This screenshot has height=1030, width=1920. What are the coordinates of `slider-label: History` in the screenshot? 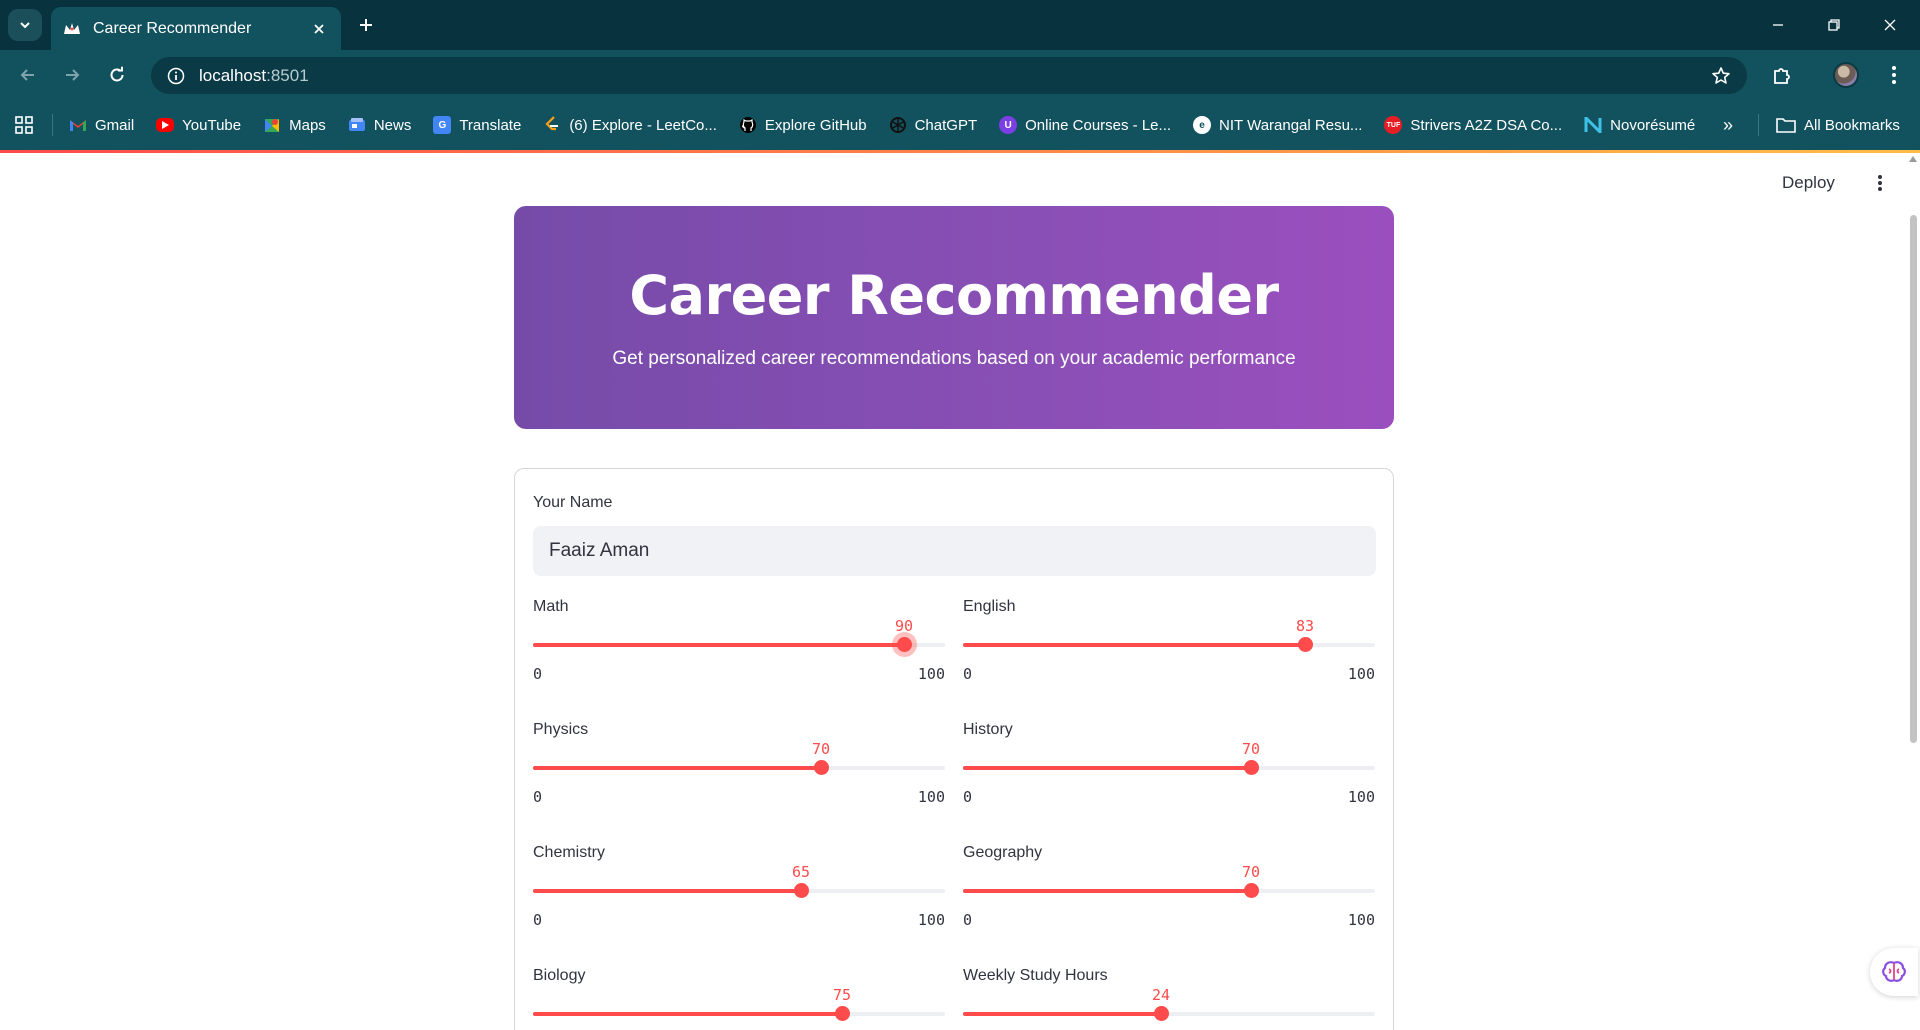 It's located at (988, 729).